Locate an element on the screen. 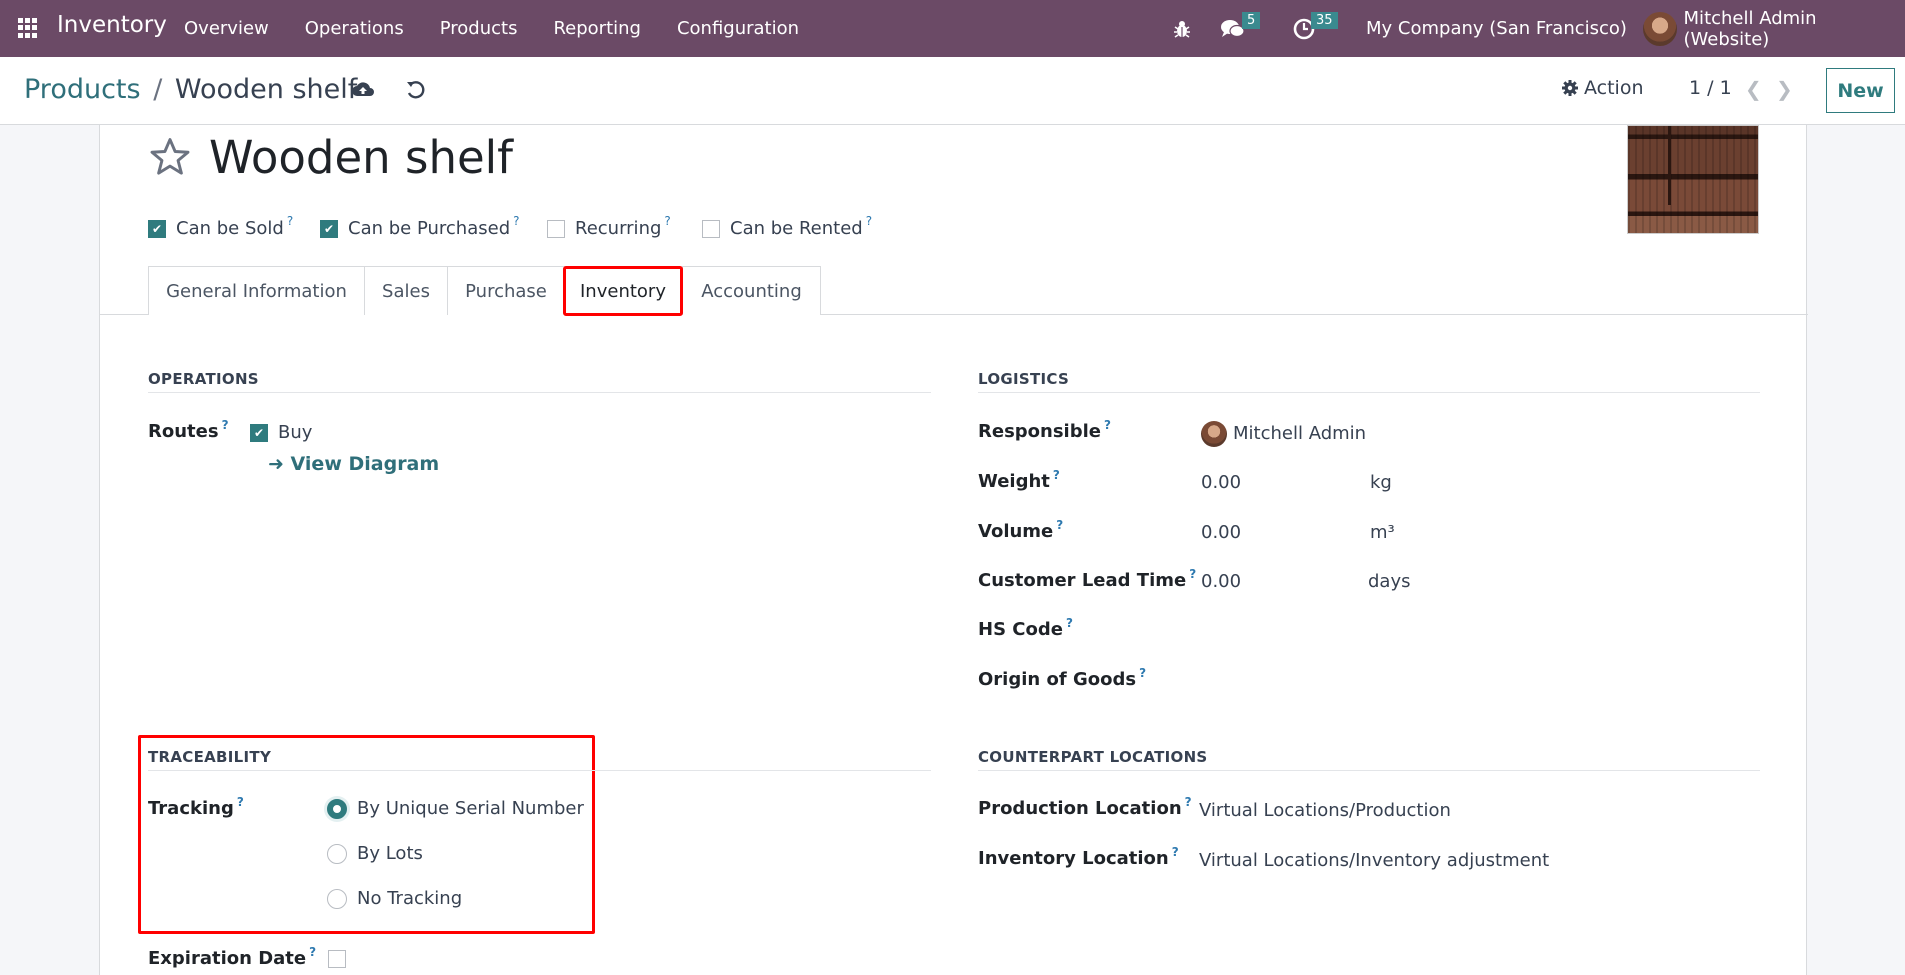 This screenshot has height=975, width=1905. tab-sales: Sales is located at coordinates (406, 290).